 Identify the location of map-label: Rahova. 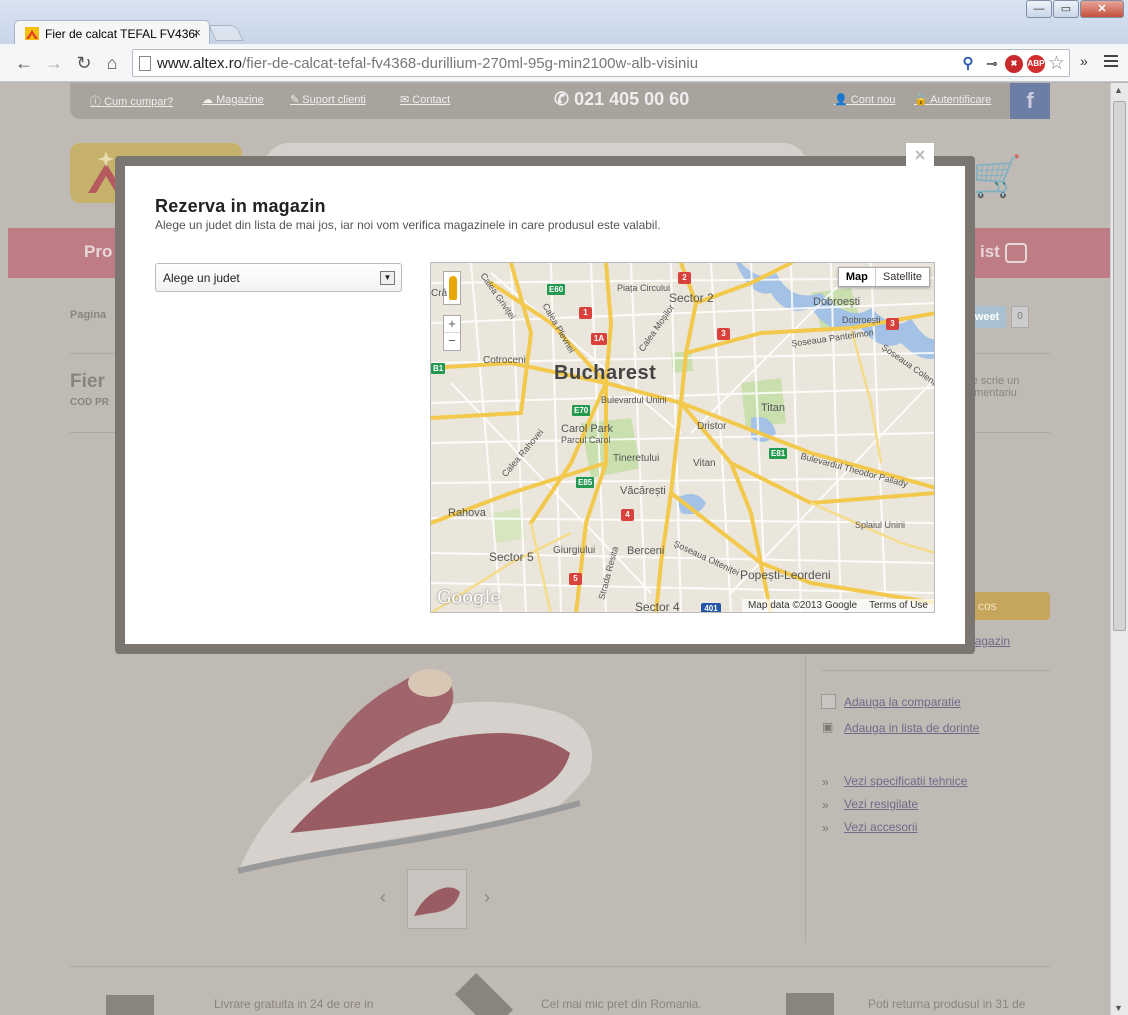
(467, 513).